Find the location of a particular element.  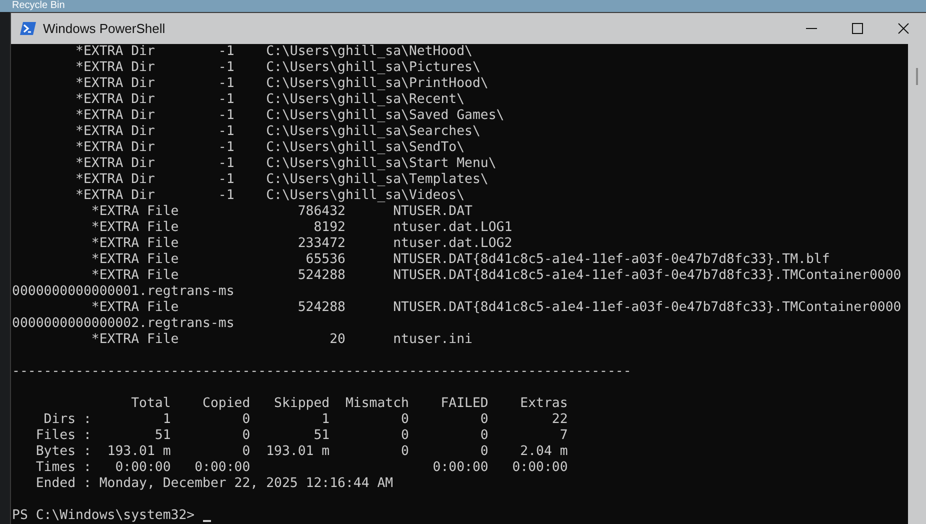

console-line: *EXTRA File 65536 NTUSER.DAT{8d41c8c5-a1e4-11ef-a03f-0e47b7d8fc33}.TM.blf is located at coordinates (460, 260).